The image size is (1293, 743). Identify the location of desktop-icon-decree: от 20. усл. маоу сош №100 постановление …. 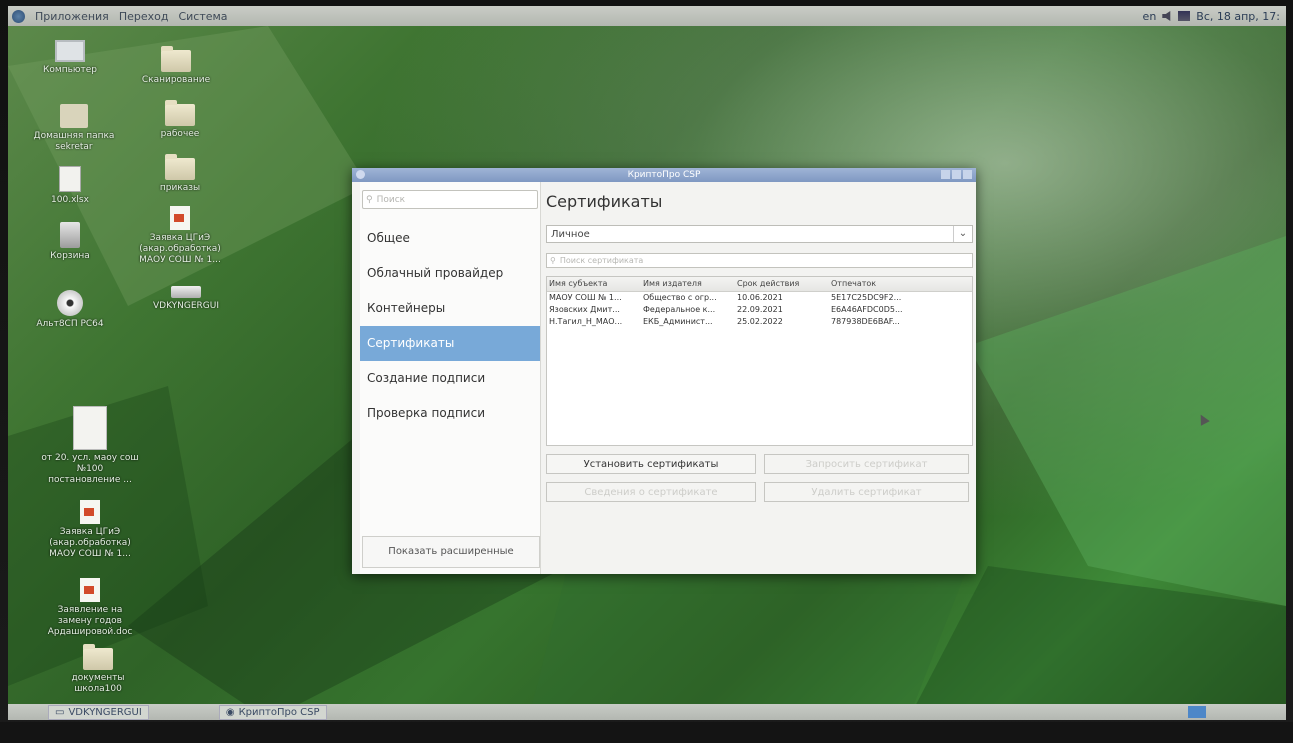
(90, 446).